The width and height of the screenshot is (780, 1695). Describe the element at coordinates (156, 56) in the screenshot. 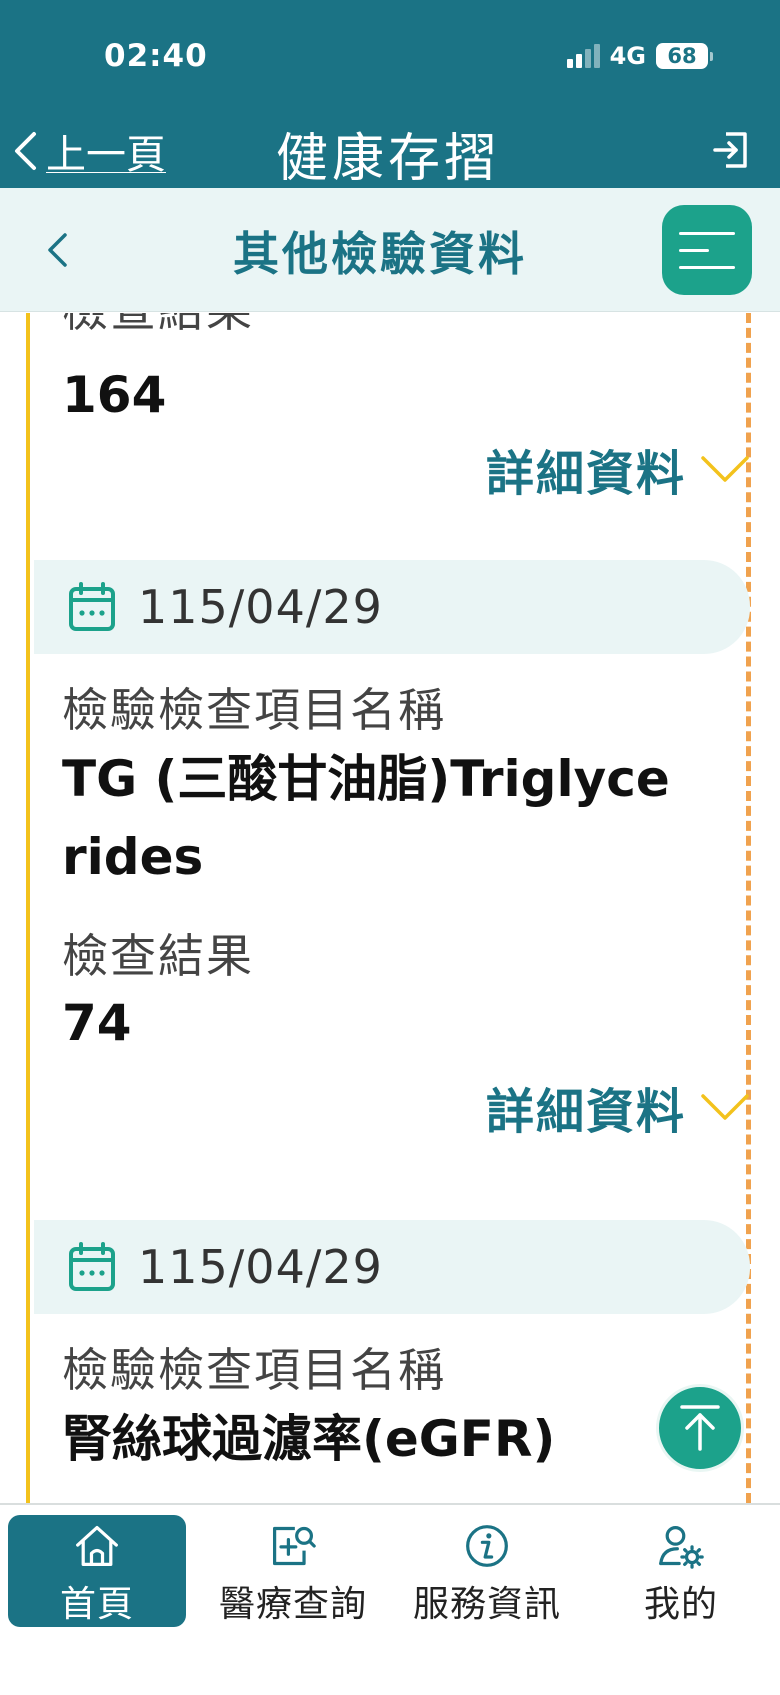

I see `status-time: 02:40` at that location.